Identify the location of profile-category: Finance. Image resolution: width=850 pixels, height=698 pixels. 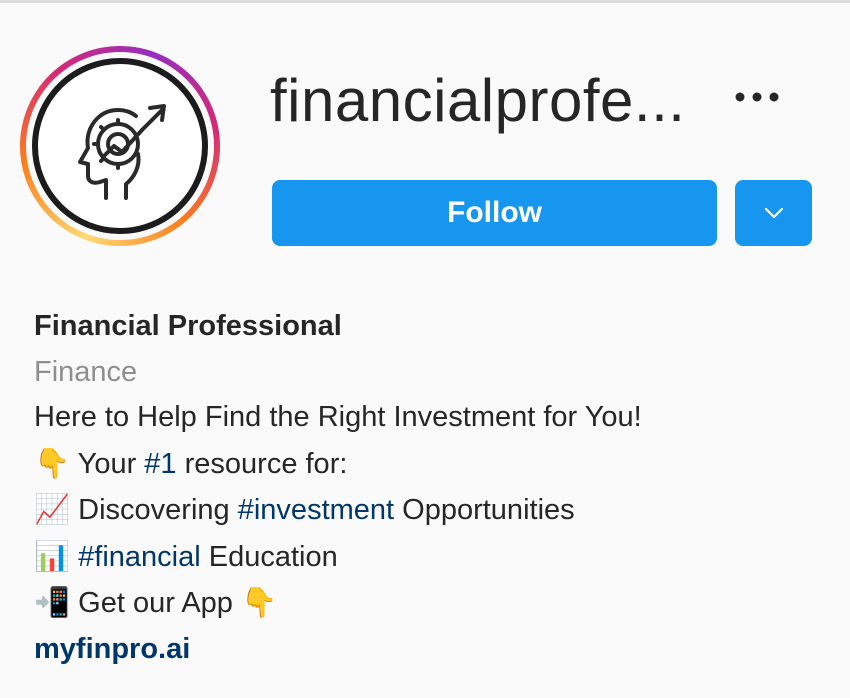
(86, 371).